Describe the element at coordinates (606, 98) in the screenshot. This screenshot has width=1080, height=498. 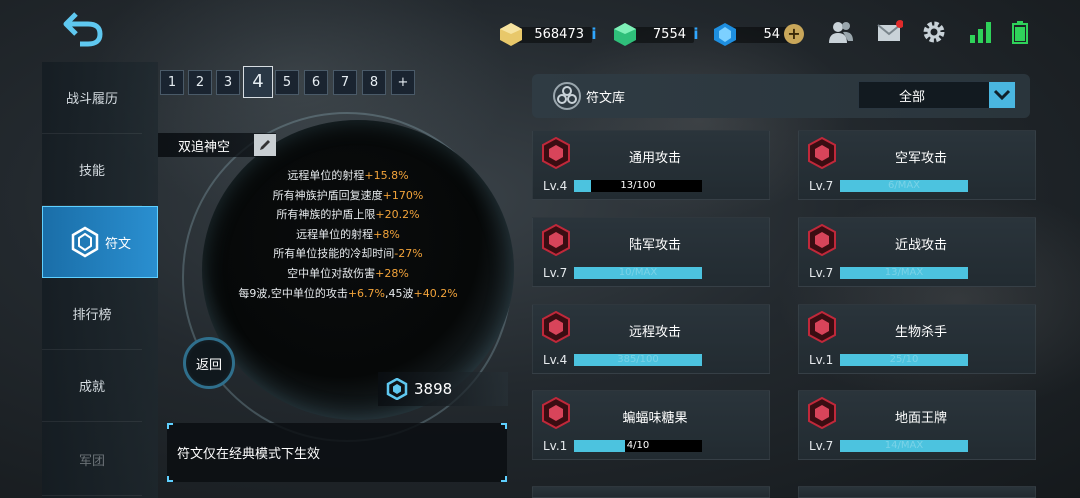
I see `rune-library-title: 符文库` at that location.